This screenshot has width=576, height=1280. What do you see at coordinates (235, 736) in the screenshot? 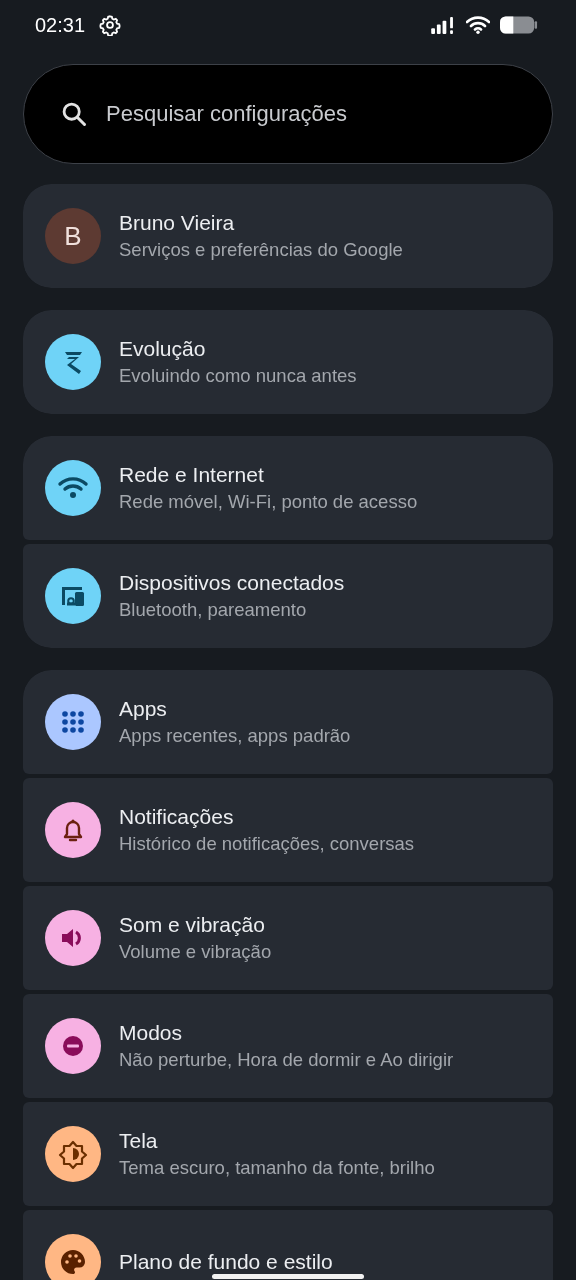
I see `item-subtitle: Apps recentes, apps padrão` at bounding box center [235, 736].